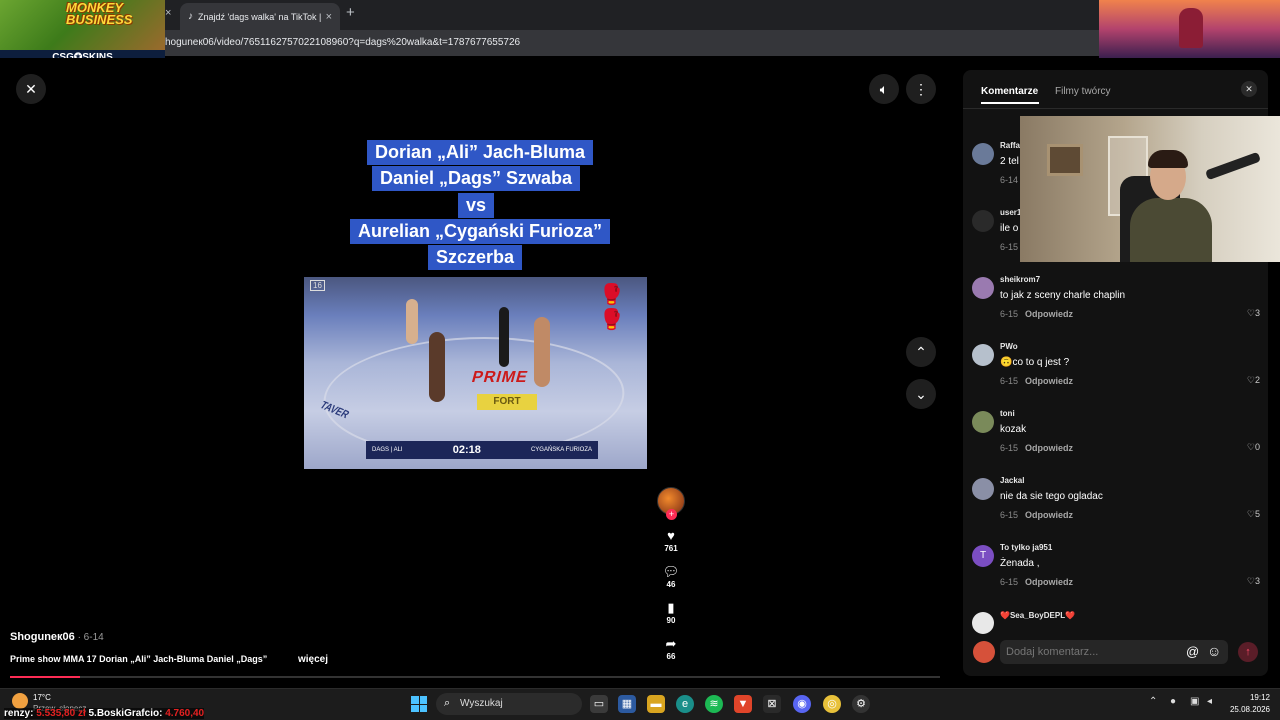  What do you see at coordinates (671, 656) in the screenshot?
I see `share-count: 66` at bounding box center [671, 656].